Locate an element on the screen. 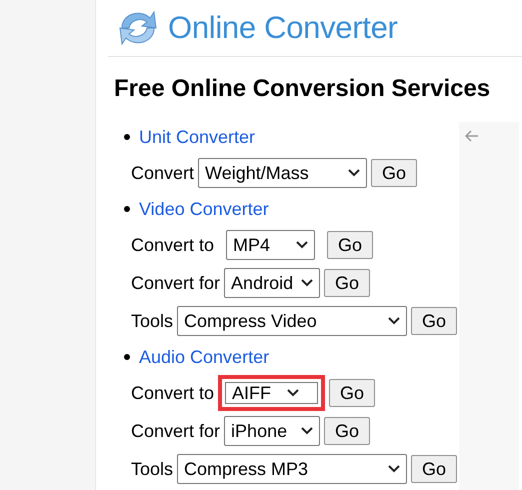  converter-link: Unit Converter is located at coordinates (197, 137).